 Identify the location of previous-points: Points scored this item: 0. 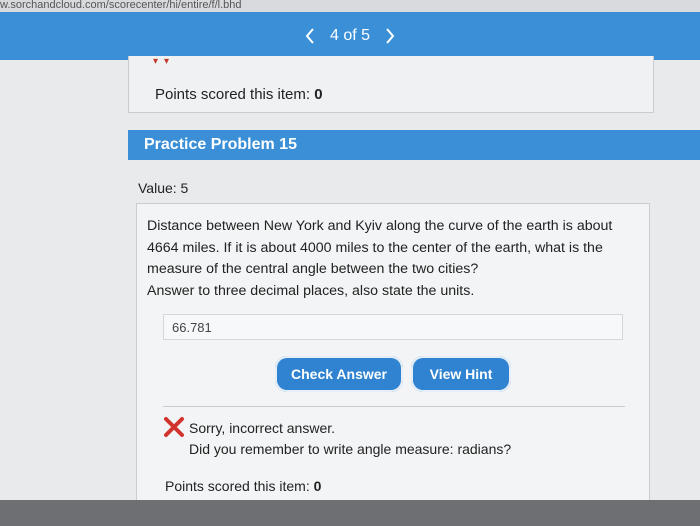
(239, 94).